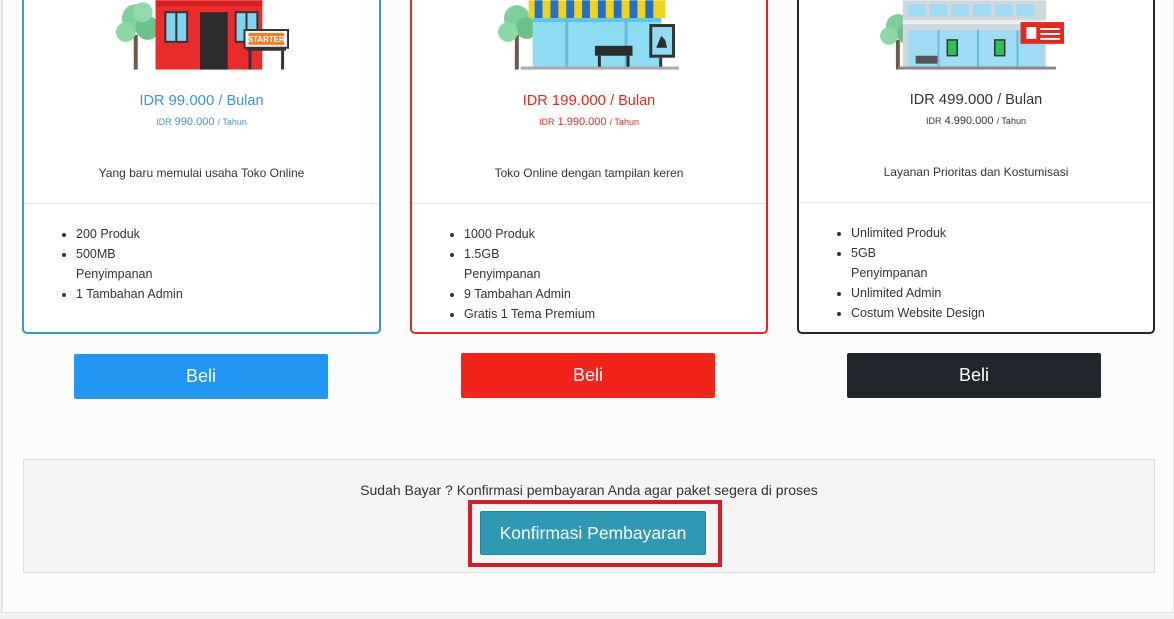  Describe the element at coordinates (588, 375) in the screenshot. I see `buy-pro-button: Beli` at that location.